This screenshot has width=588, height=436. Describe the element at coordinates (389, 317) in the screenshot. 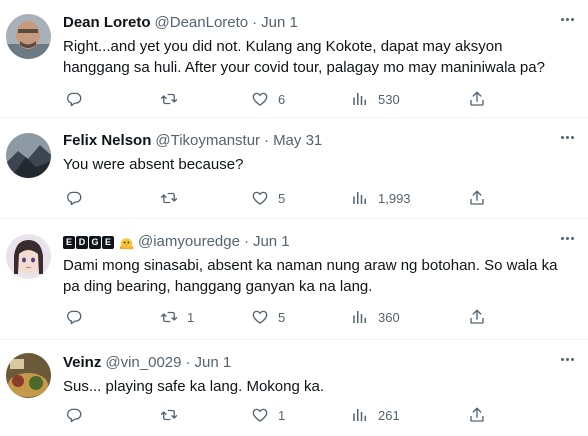

I see `view-count: 360` at that location.